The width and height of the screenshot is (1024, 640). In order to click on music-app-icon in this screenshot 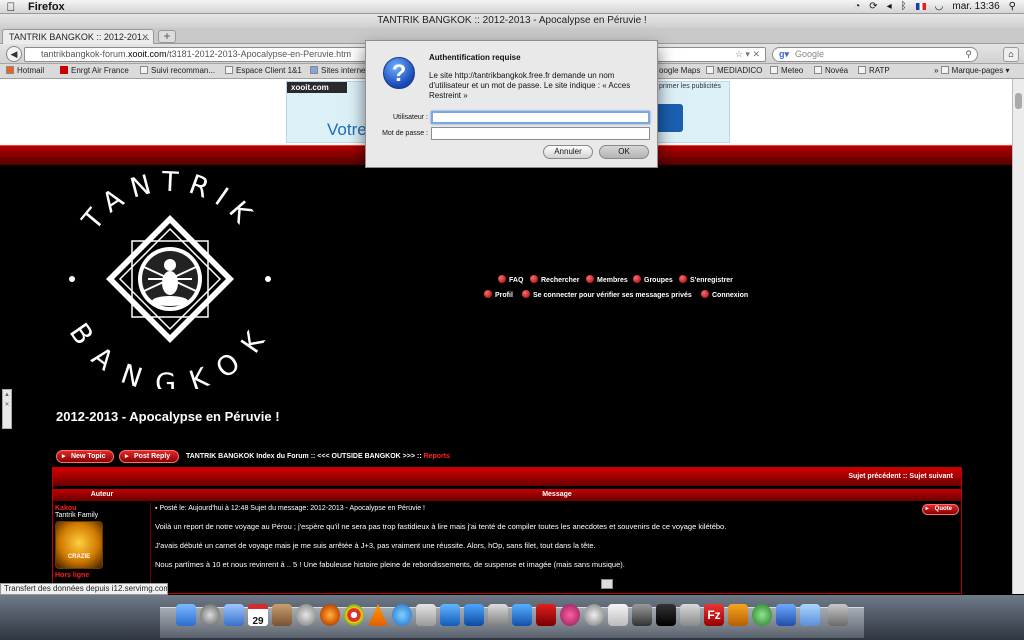, I will do `click(570, 615)`.